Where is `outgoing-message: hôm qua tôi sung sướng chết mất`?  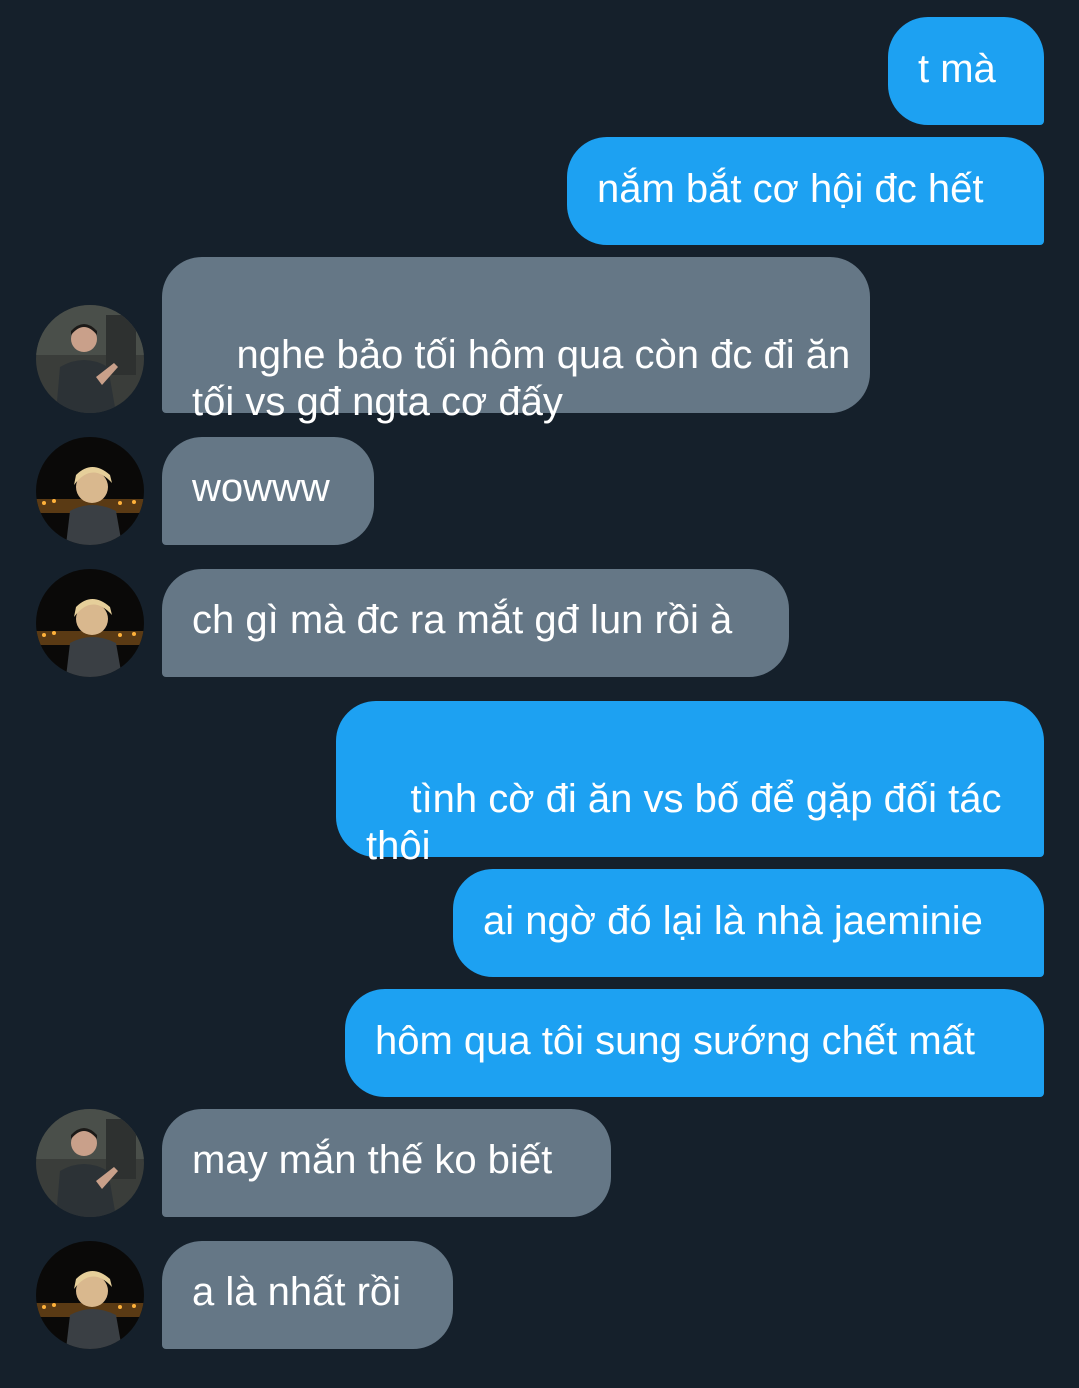 outgoing-message: hôm qua tôi sung sướng chết mất is located at coordinates (694, 1043).